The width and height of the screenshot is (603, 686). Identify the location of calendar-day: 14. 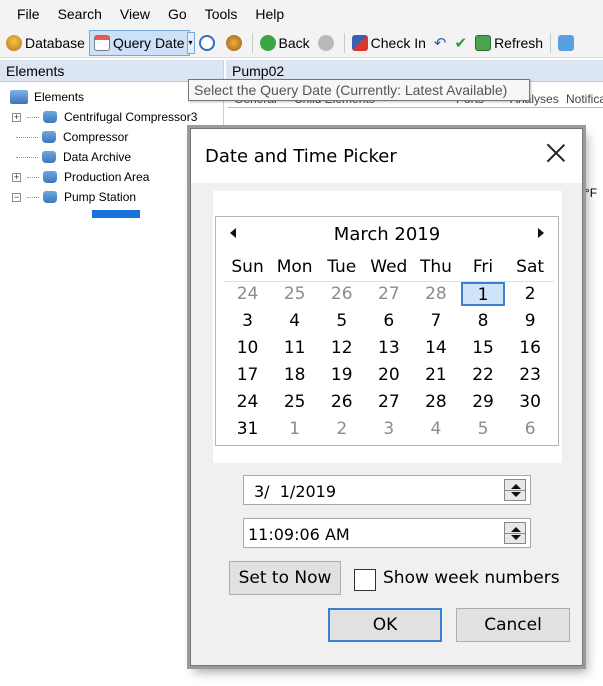
(435, 349).